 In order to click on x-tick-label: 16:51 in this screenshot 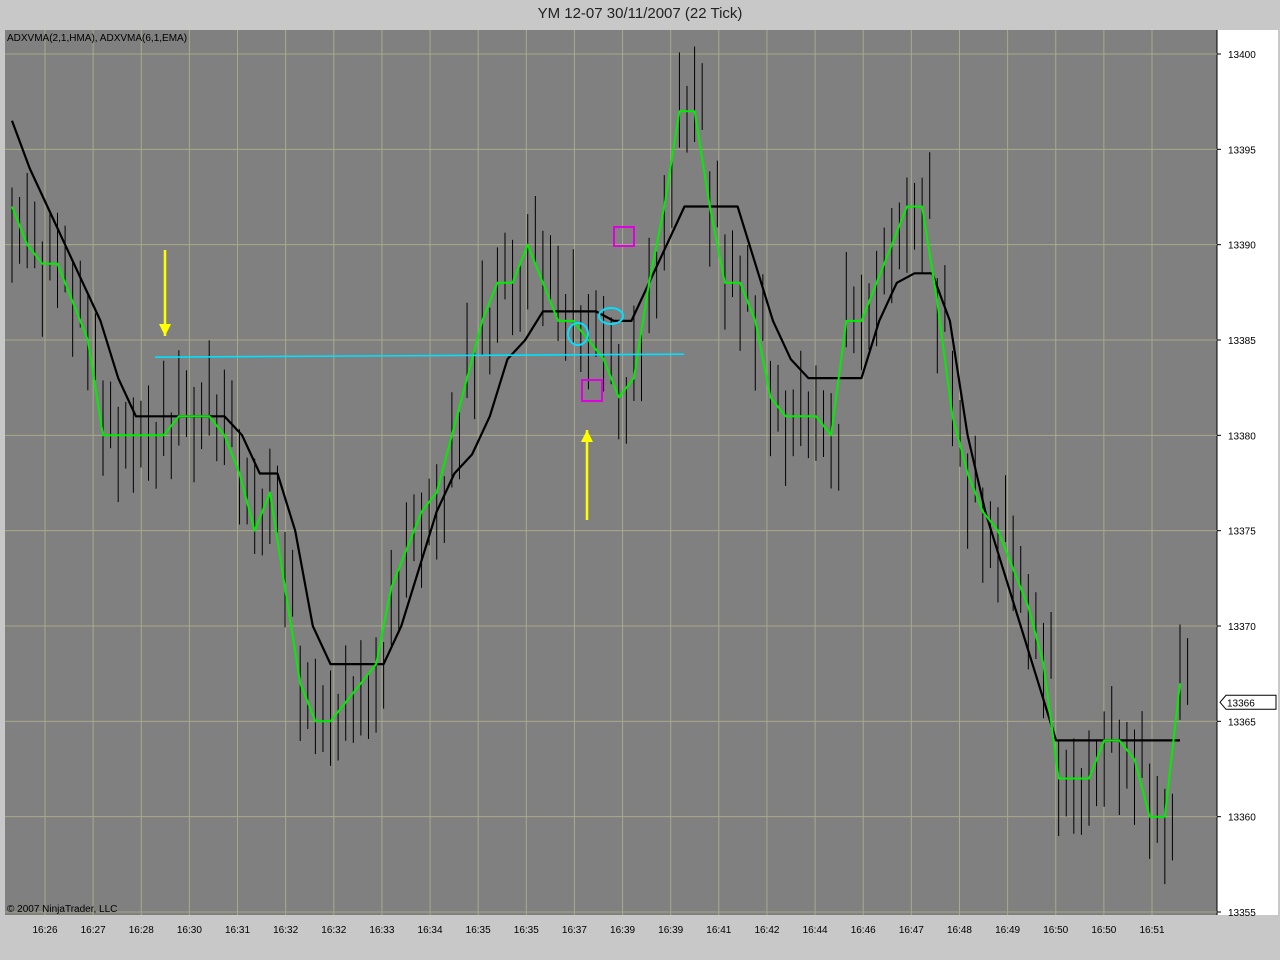, I will do `click(1151, 930)`.